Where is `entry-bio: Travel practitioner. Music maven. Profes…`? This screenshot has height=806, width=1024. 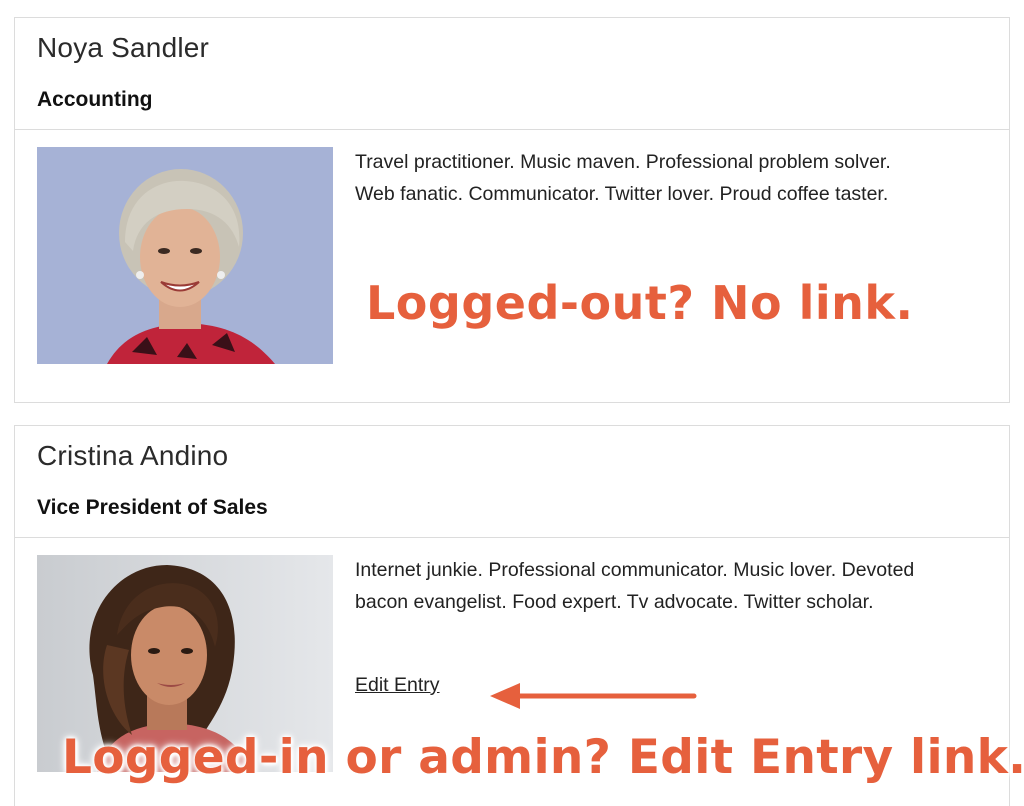 entry-bio: Travel practitioner. Music maven. Profes… is located at coordinates (623, 178).